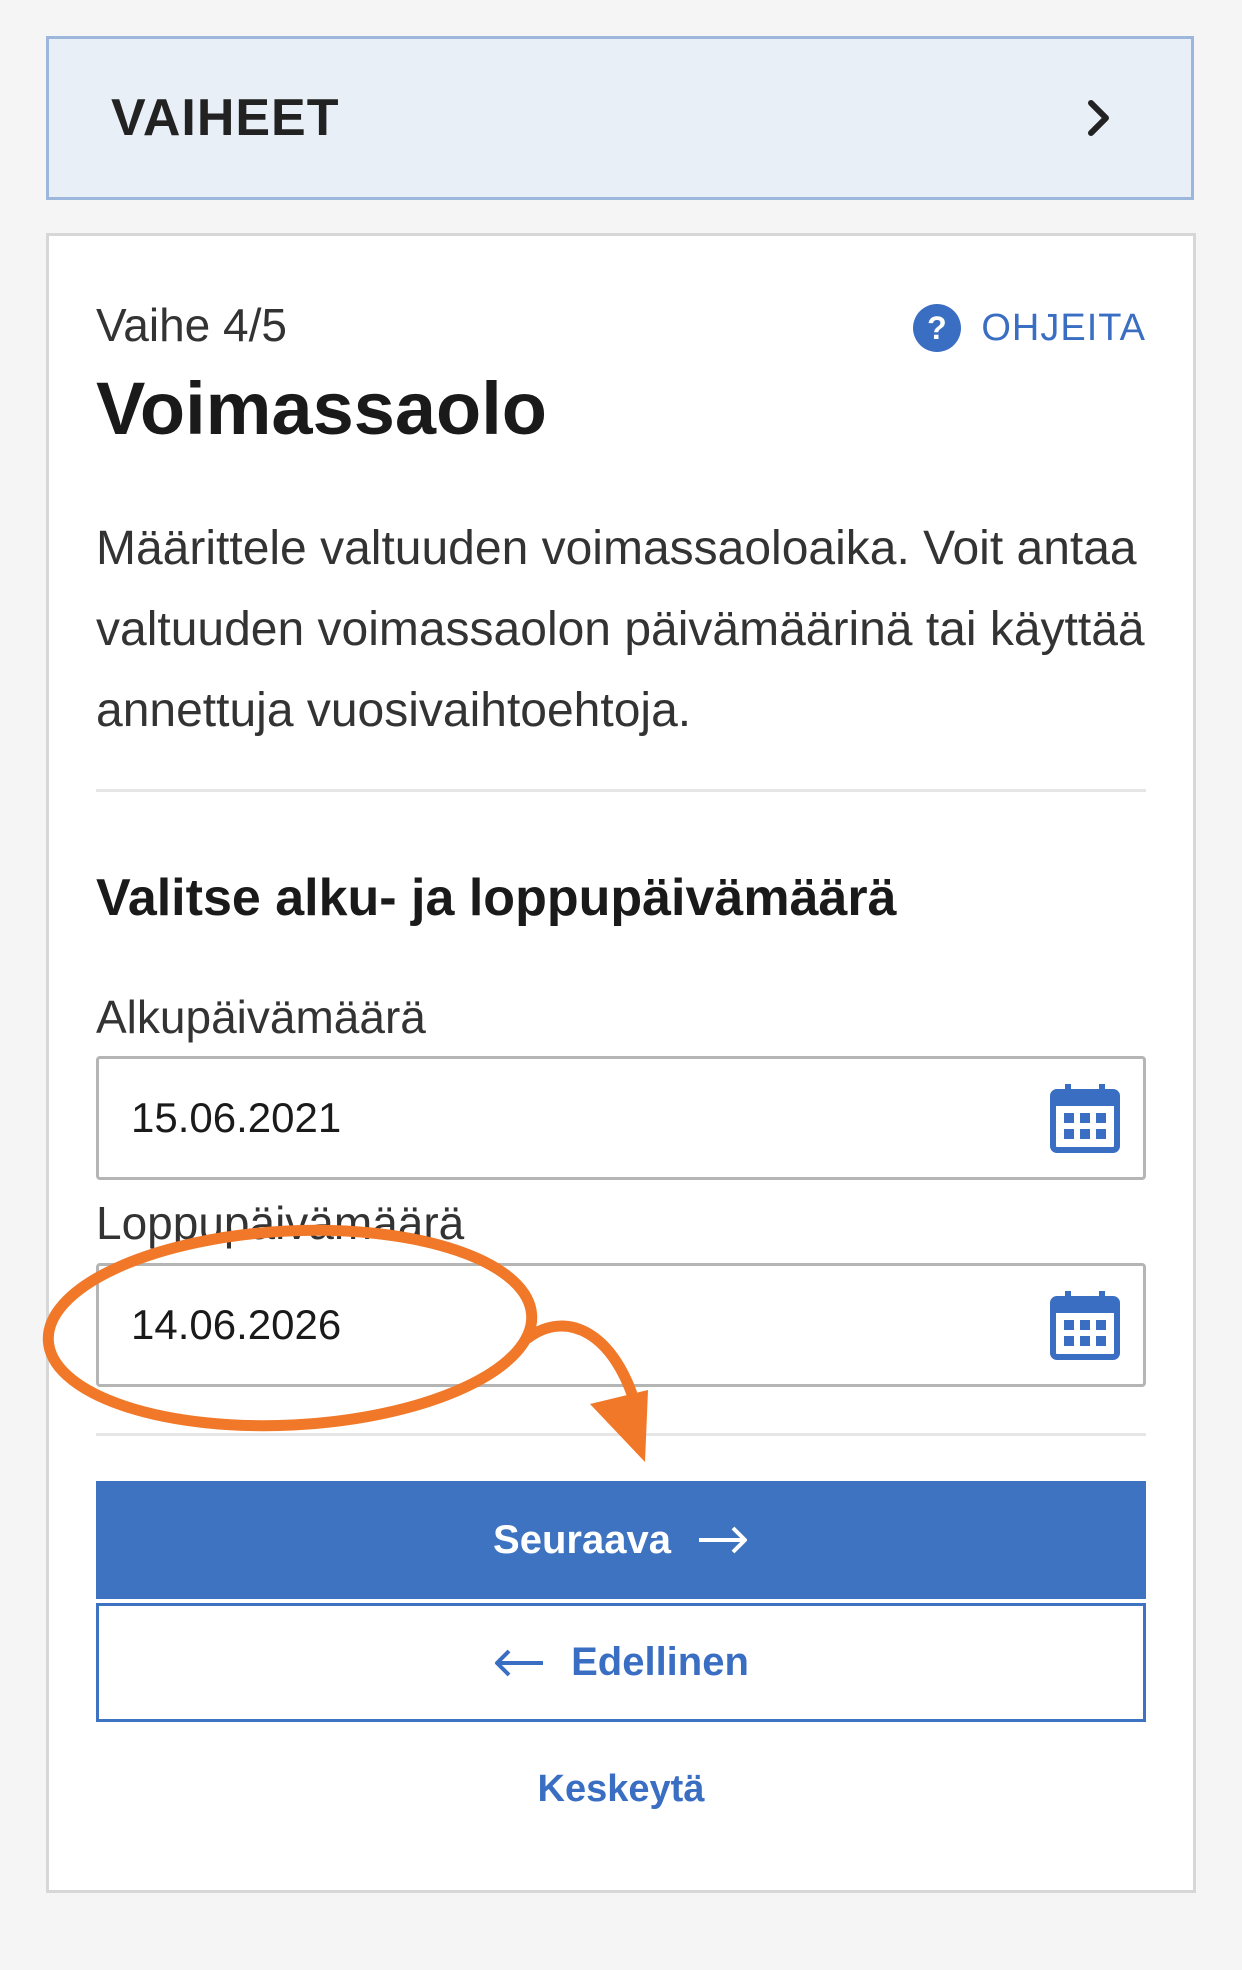 The width and height of the screenshot is (1242, 1970). What do you see at coordinates (660, 1662) in the screenshot?
I see `previous-label: Edellinen` at bounding box center [660, 1662].